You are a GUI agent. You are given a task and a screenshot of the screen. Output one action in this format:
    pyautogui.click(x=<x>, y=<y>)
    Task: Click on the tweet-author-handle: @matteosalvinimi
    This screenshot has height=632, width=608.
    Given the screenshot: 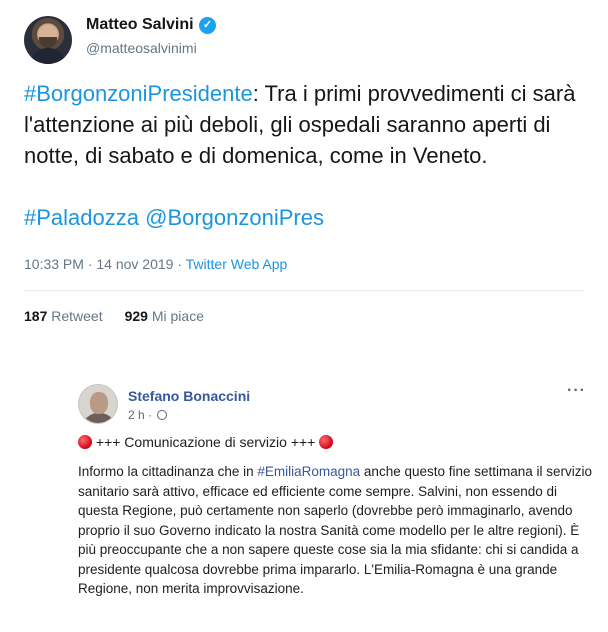 What is the action you would take?
    pyautogui.click(x=141, y=48)
    